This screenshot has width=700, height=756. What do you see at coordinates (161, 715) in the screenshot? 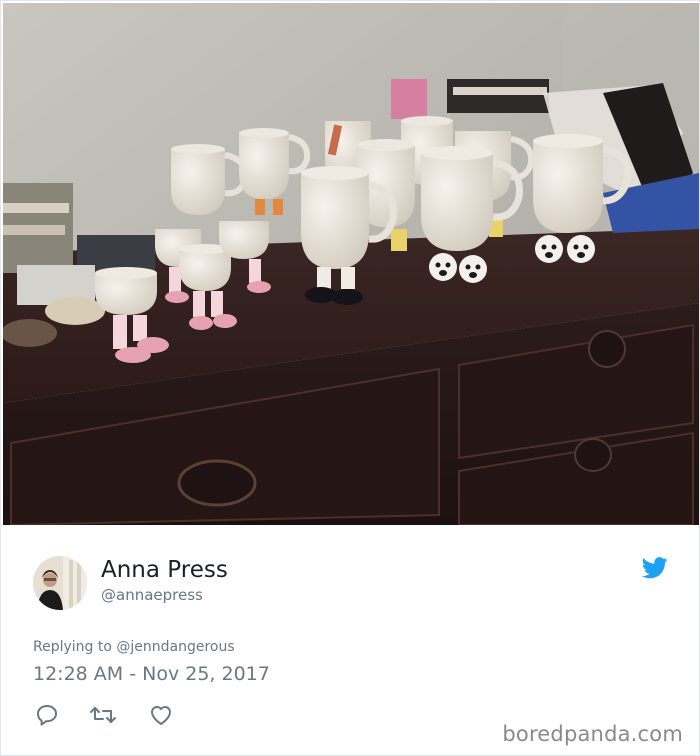
I see `like-icon` at bounding box center [161, 715].